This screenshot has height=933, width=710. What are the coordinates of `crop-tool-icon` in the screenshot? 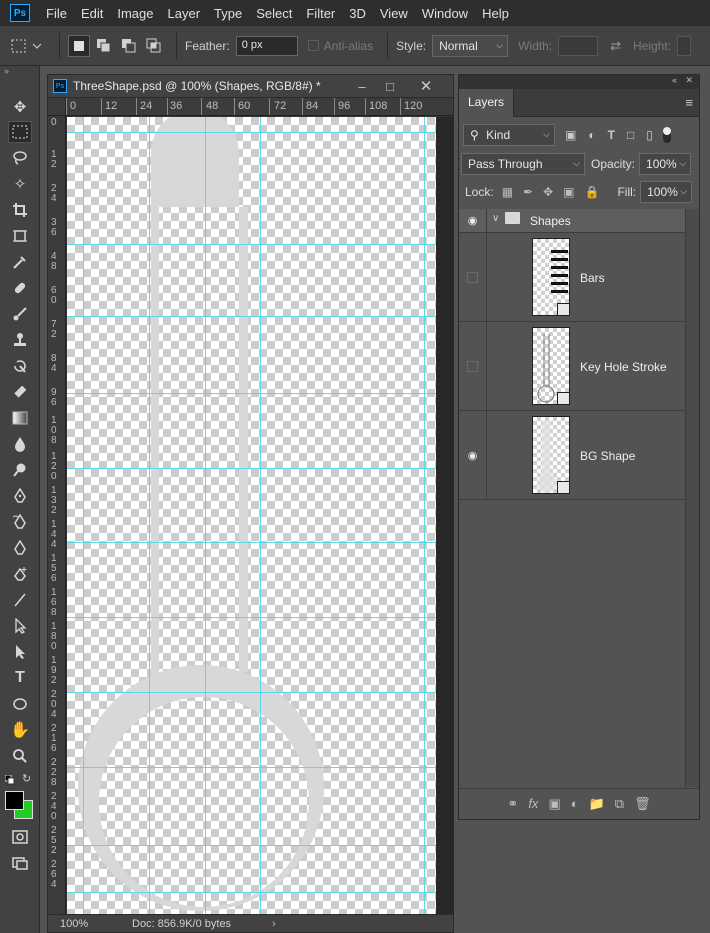 It's located at (20, 210).